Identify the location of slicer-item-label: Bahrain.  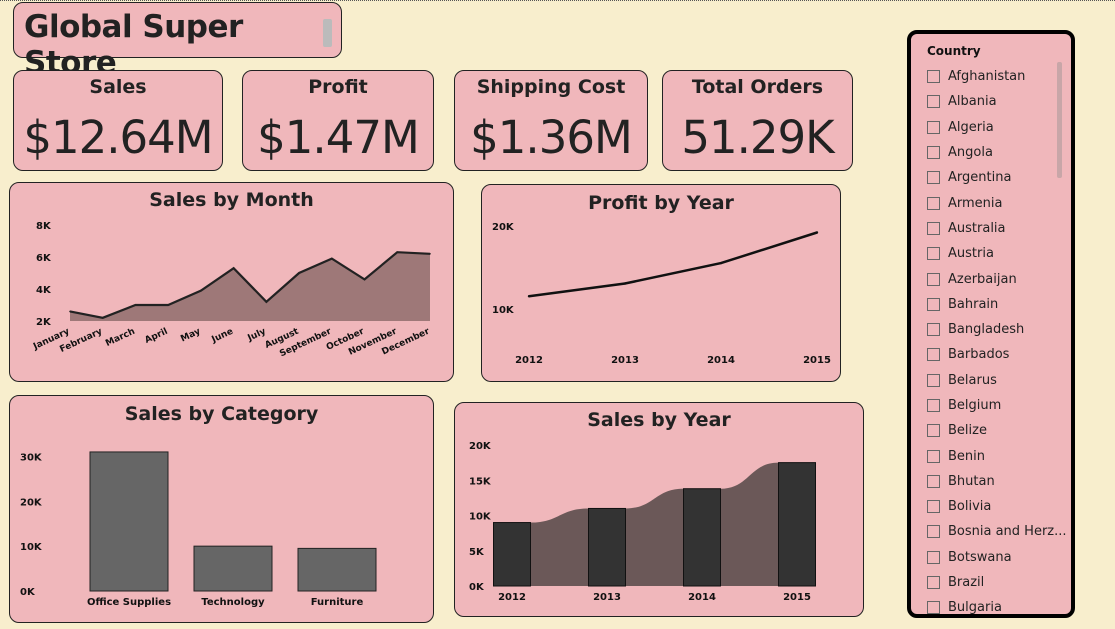
(973, 304).